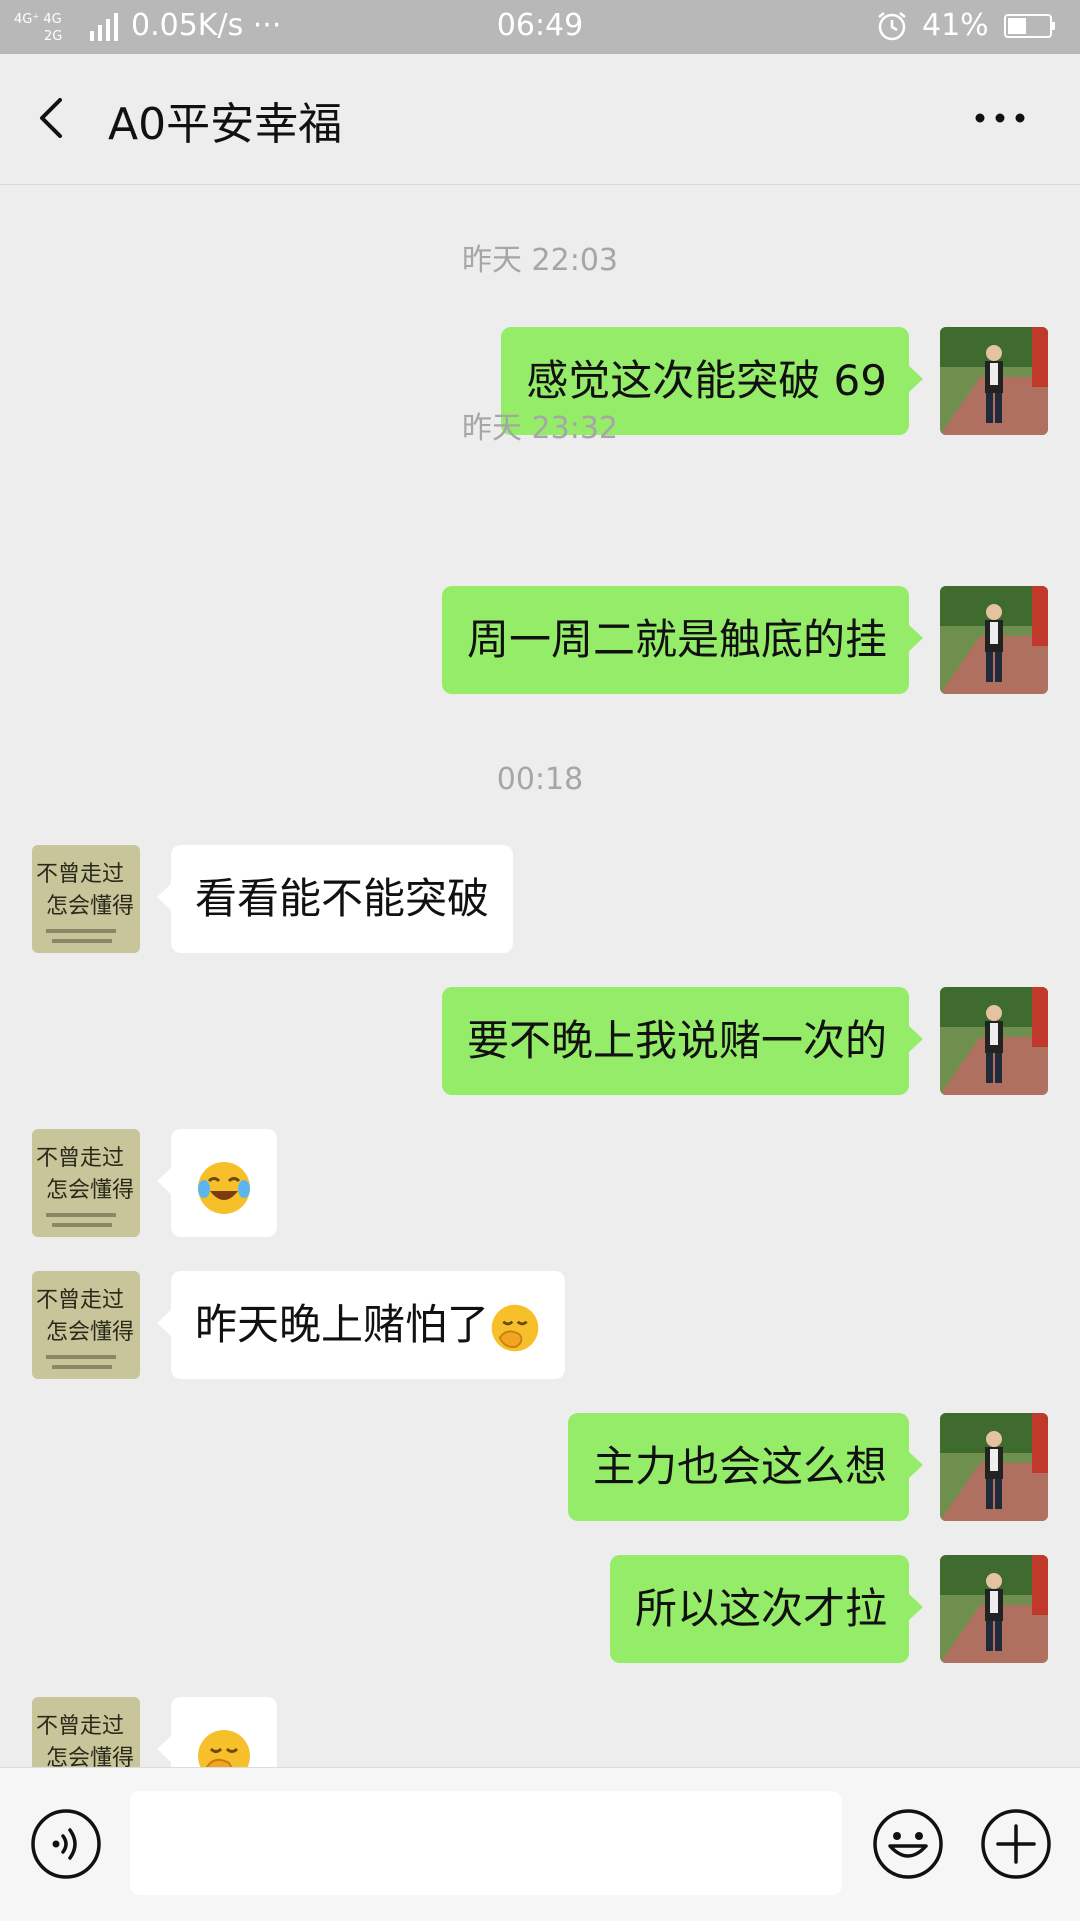 Image resolution: width=1080 pixels, height=1921 pixels. I want to click on timestamp: 昨天 22:03, so click(540, 260).